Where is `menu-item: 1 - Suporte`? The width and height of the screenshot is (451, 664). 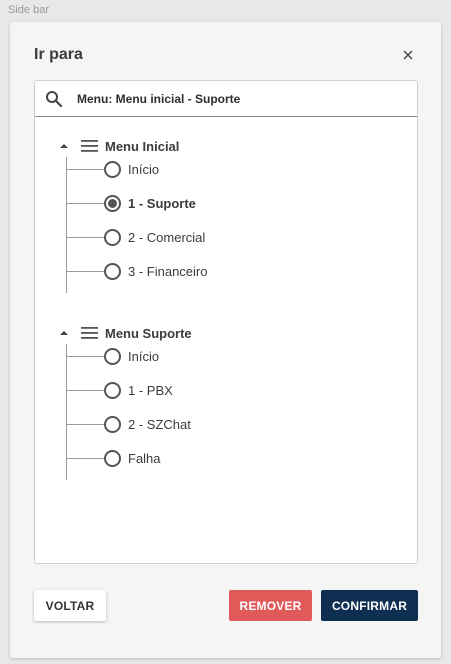
menu-item: 1 - Suporte is located at coordinates (131, 203).